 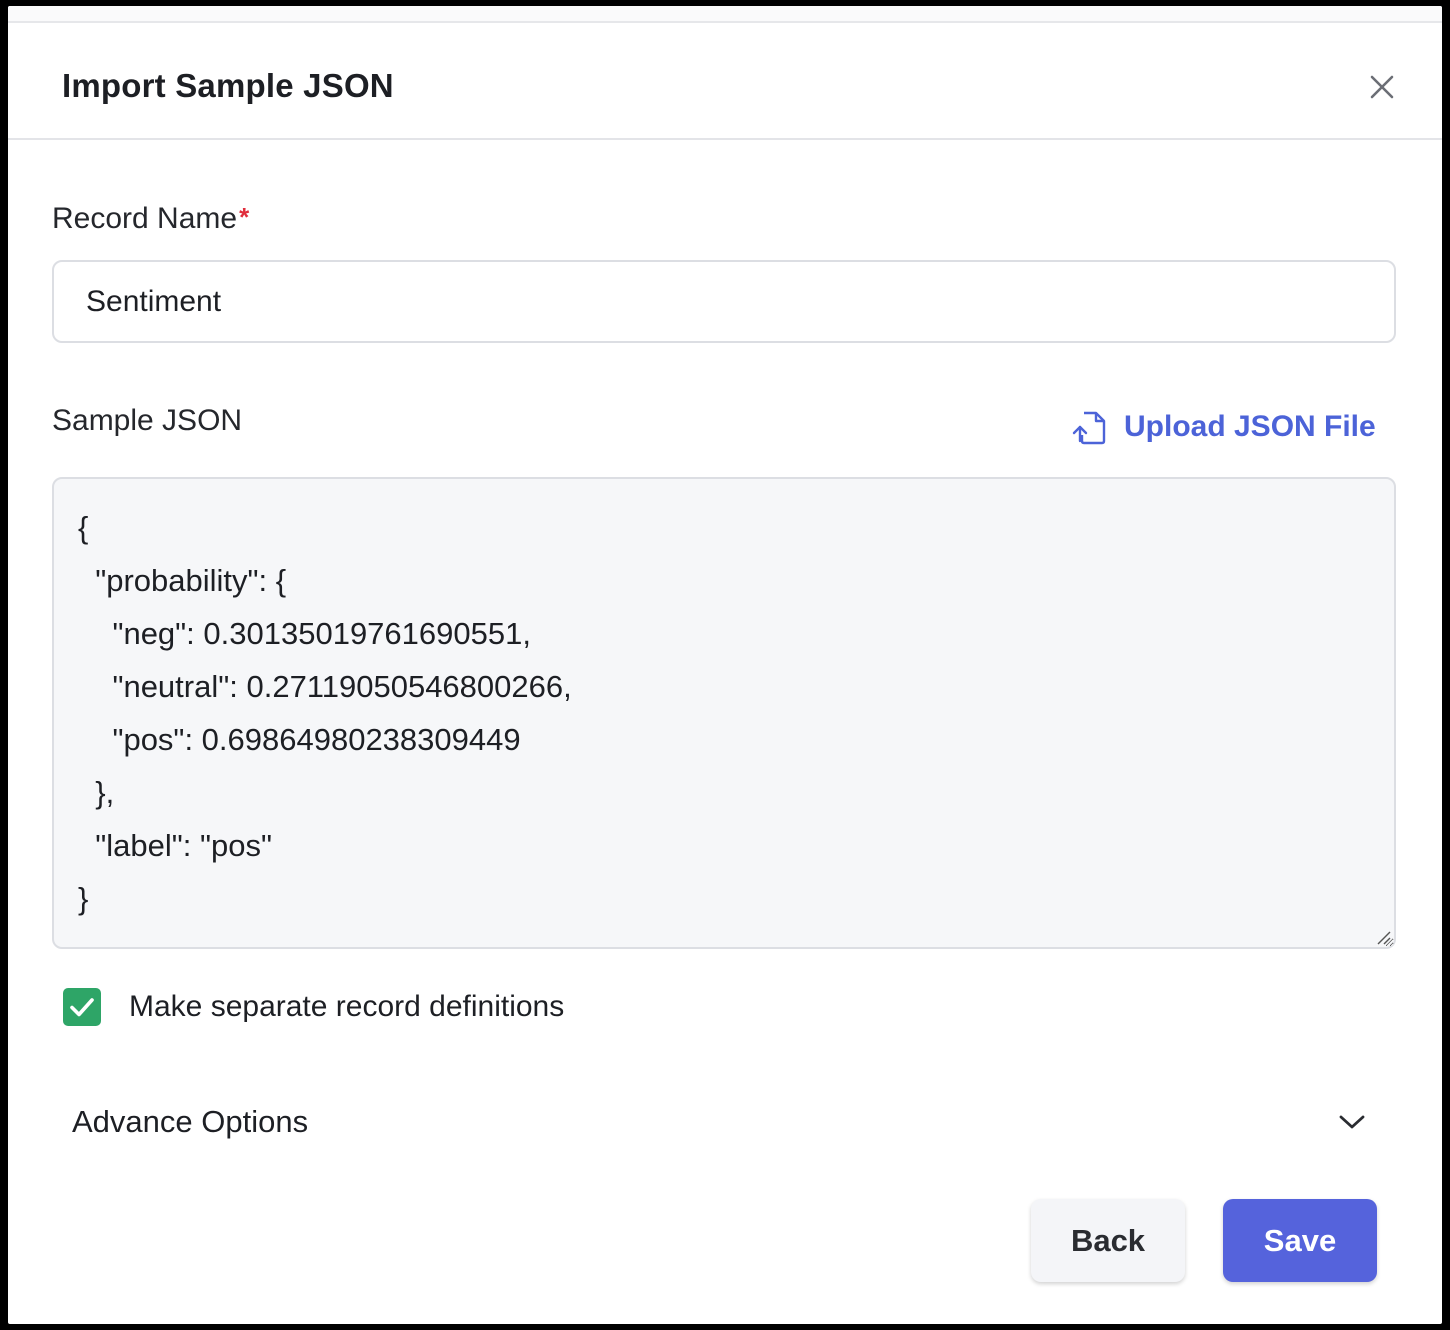 I want to click on separate-definitions-checkbox, so click(x=82, y=1007).